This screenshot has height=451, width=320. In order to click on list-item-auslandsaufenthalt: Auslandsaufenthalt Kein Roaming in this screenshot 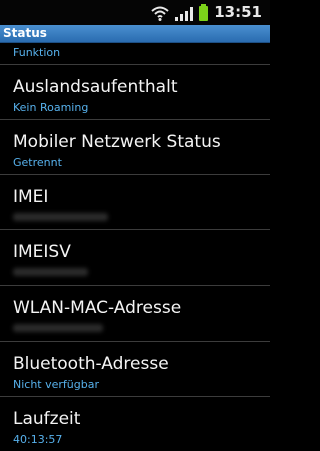, I will do `click(135, 92)`.